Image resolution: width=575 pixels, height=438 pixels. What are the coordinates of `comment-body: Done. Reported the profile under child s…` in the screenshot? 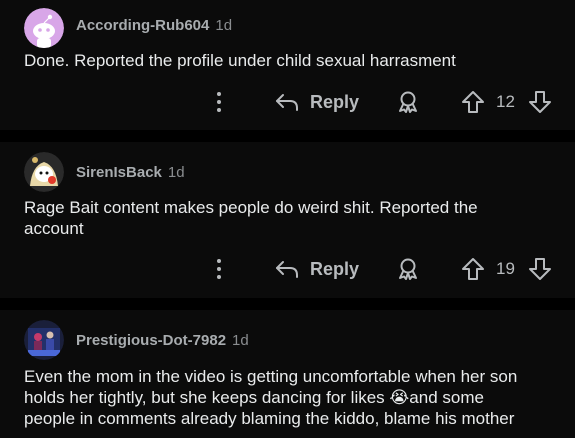 It's located at (240, 60).